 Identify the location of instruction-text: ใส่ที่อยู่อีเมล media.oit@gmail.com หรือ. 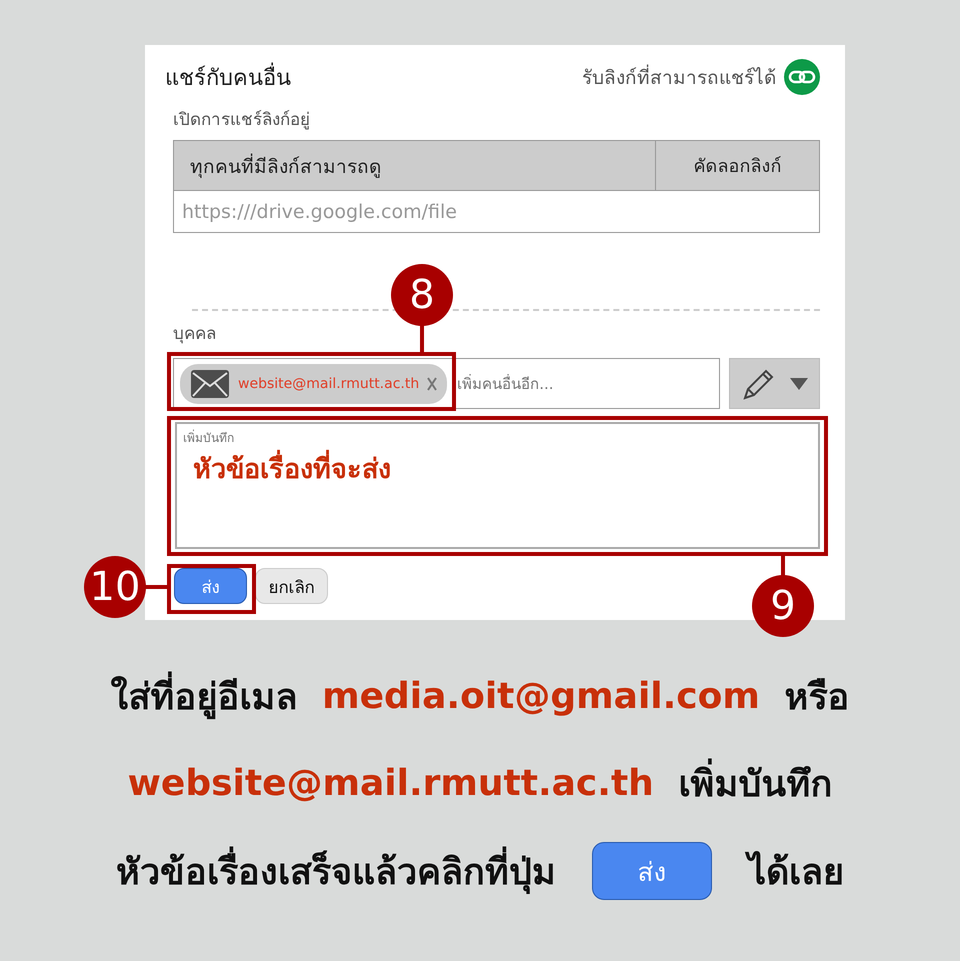
(480, 696).